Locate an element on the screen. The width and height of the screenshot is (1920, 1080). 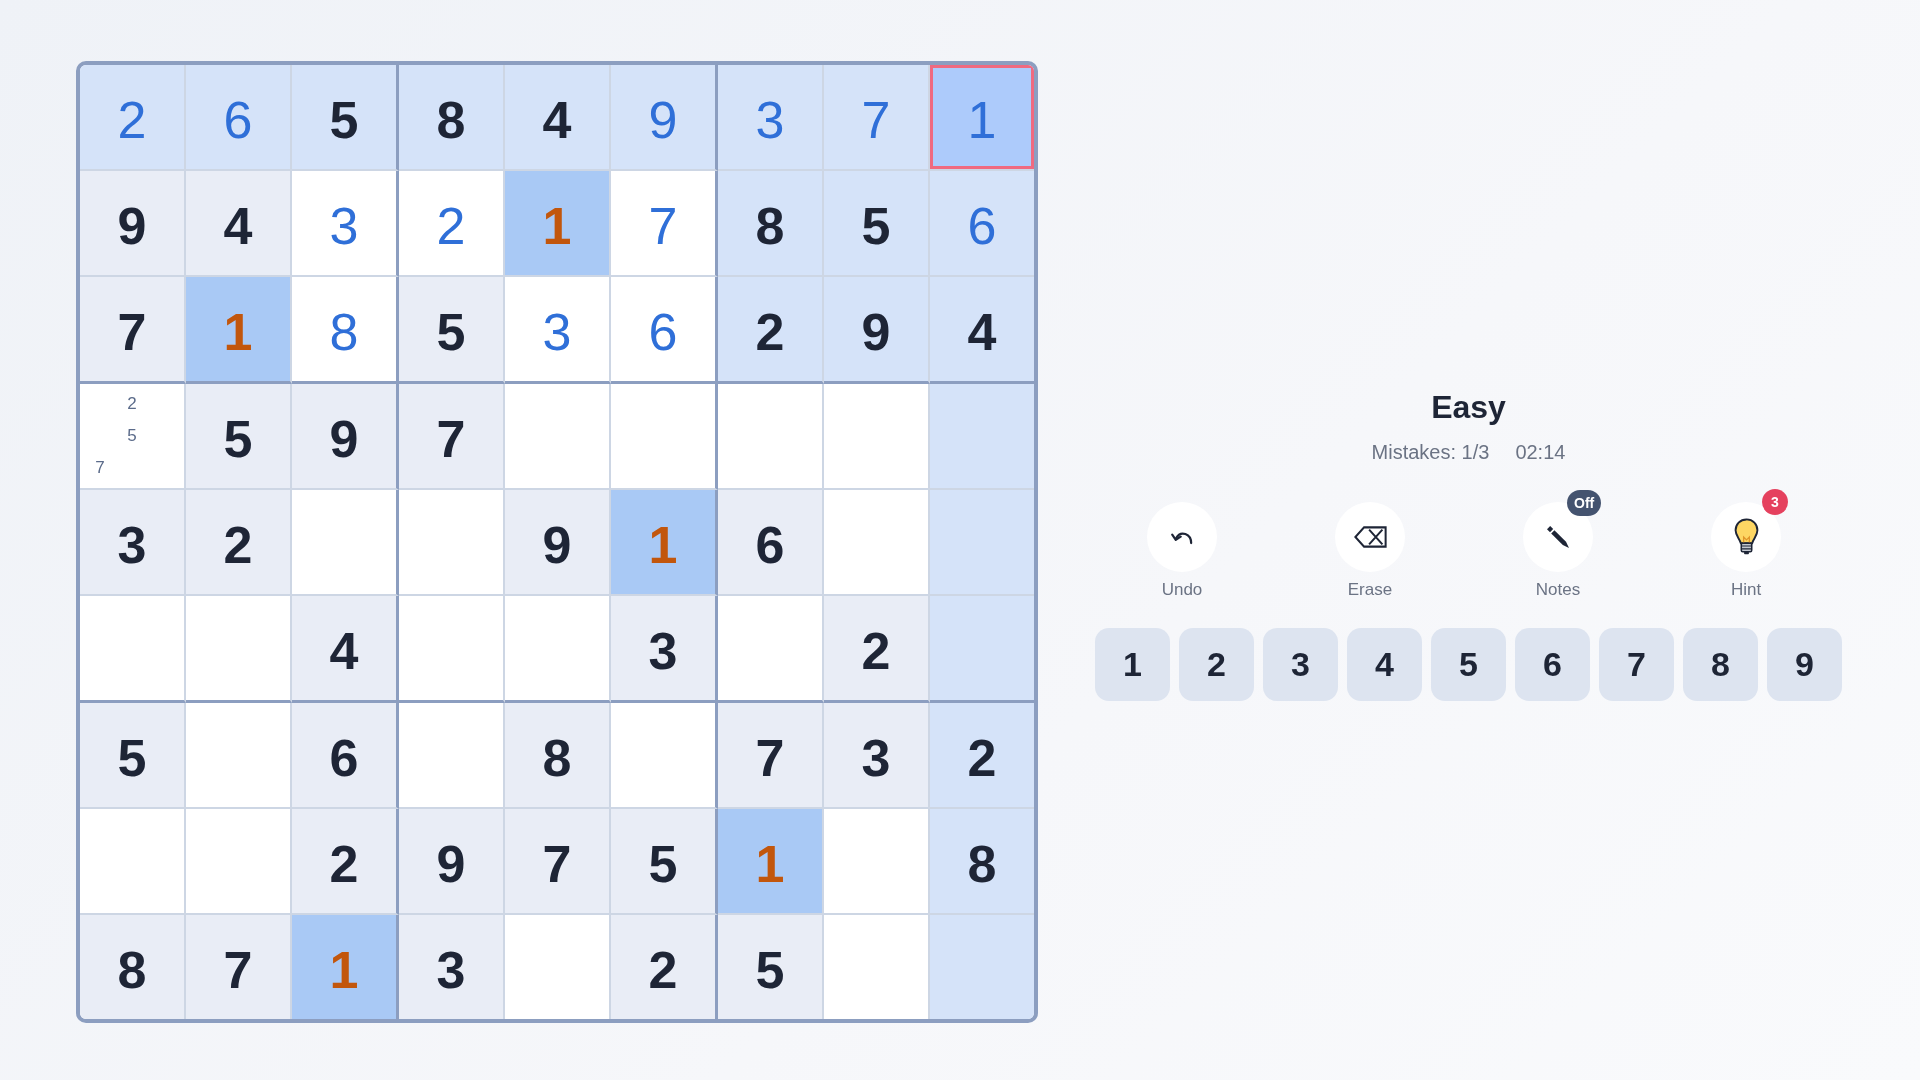
note-digit: 7 is located at coordinates (100, 468).